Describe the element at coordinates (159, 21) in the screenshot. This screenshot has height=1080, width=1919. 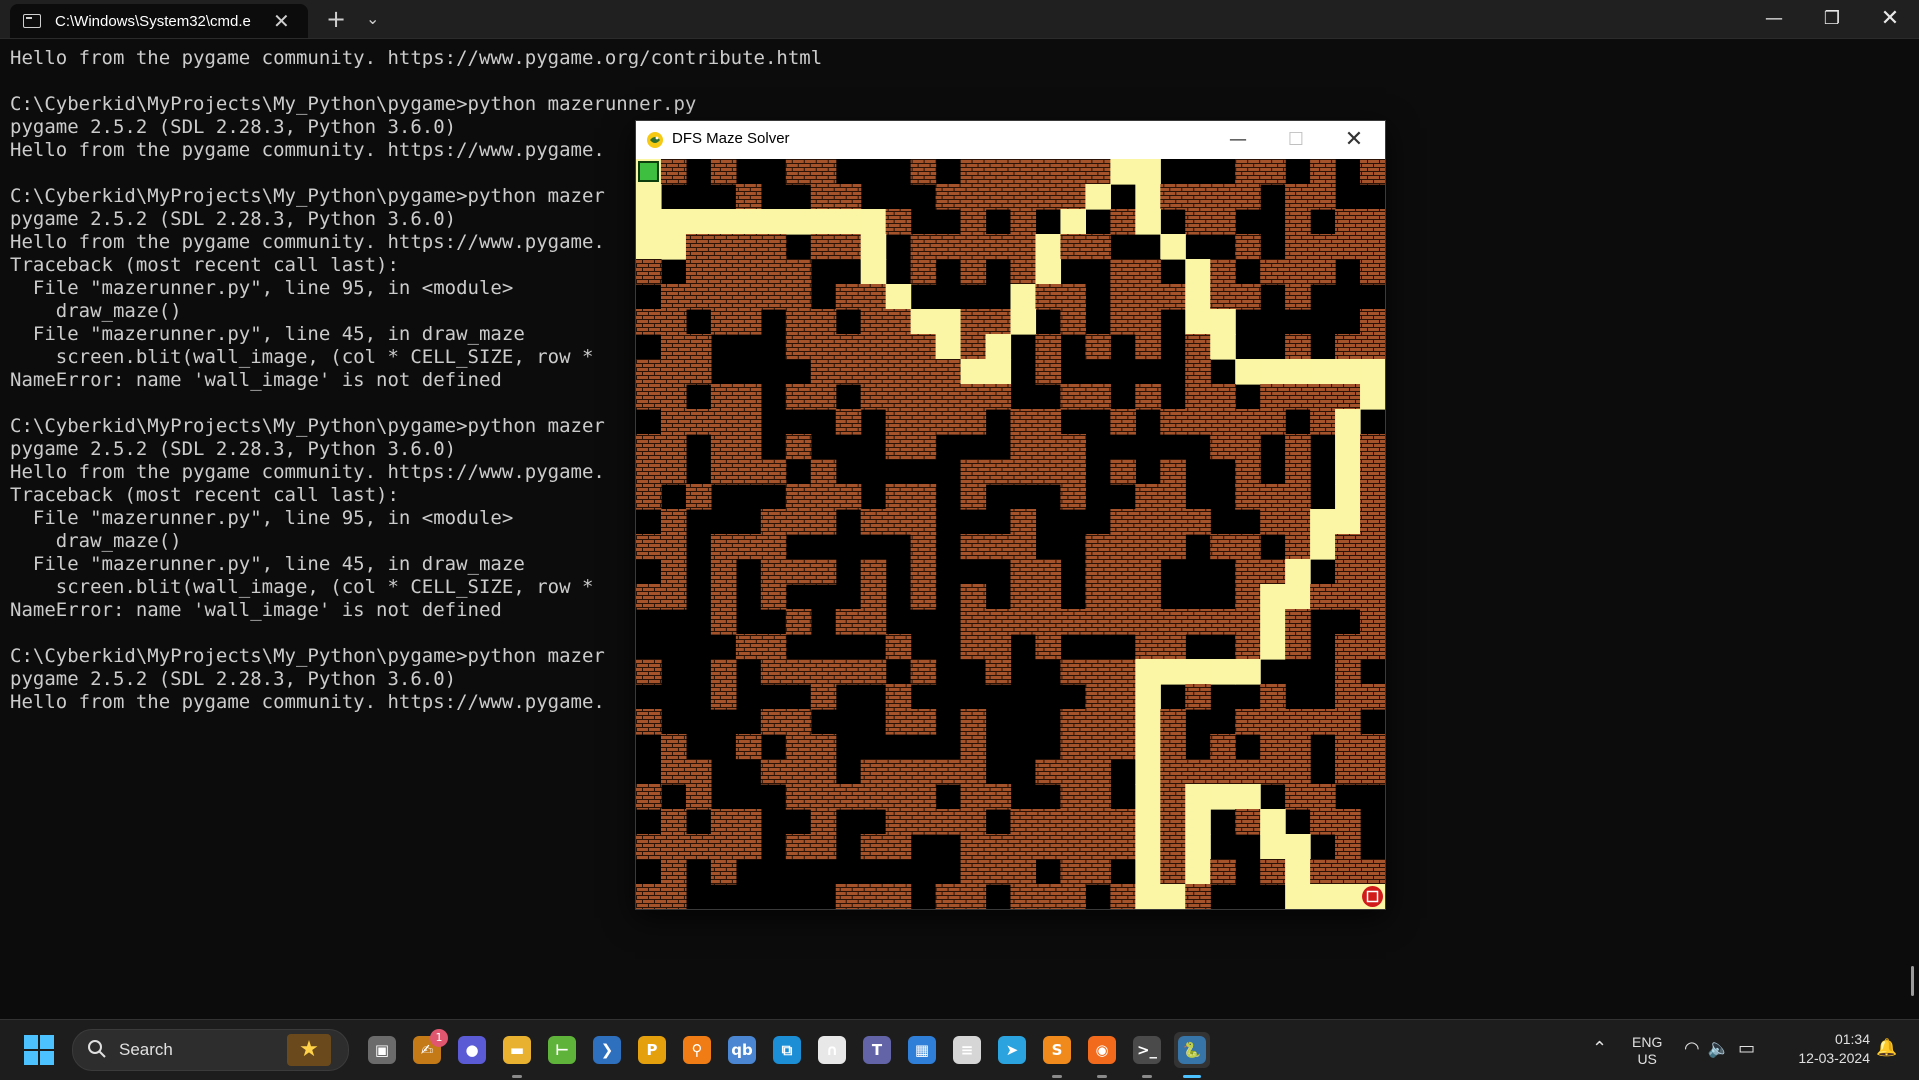
I see `tab-cmd: C:\Windows\System32\cmd.e ✕` at that location.